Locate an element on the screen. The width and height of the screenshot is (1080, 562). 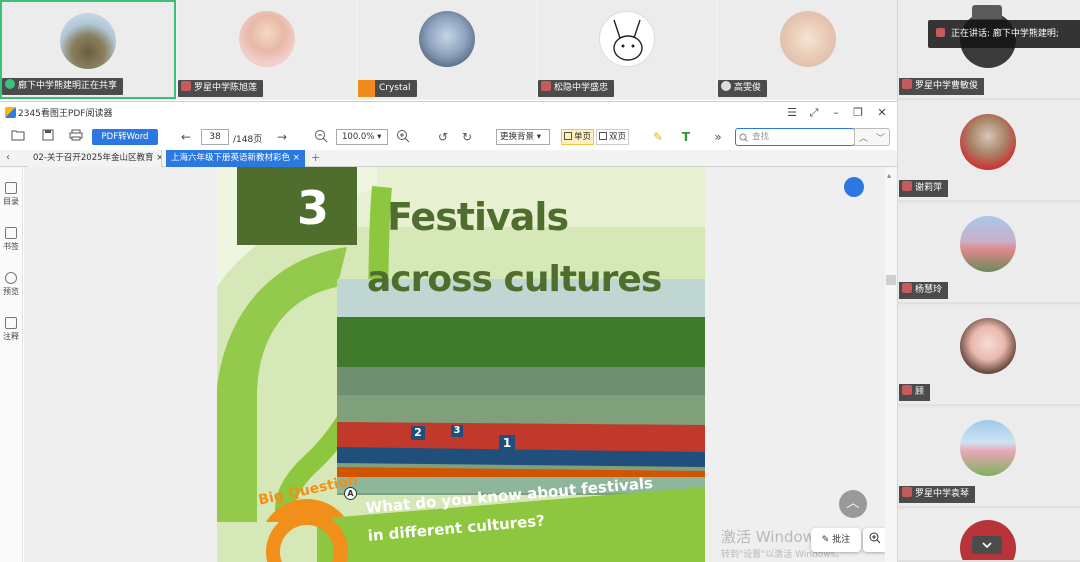
app-logo-icon is located at coordinates (10, 112).